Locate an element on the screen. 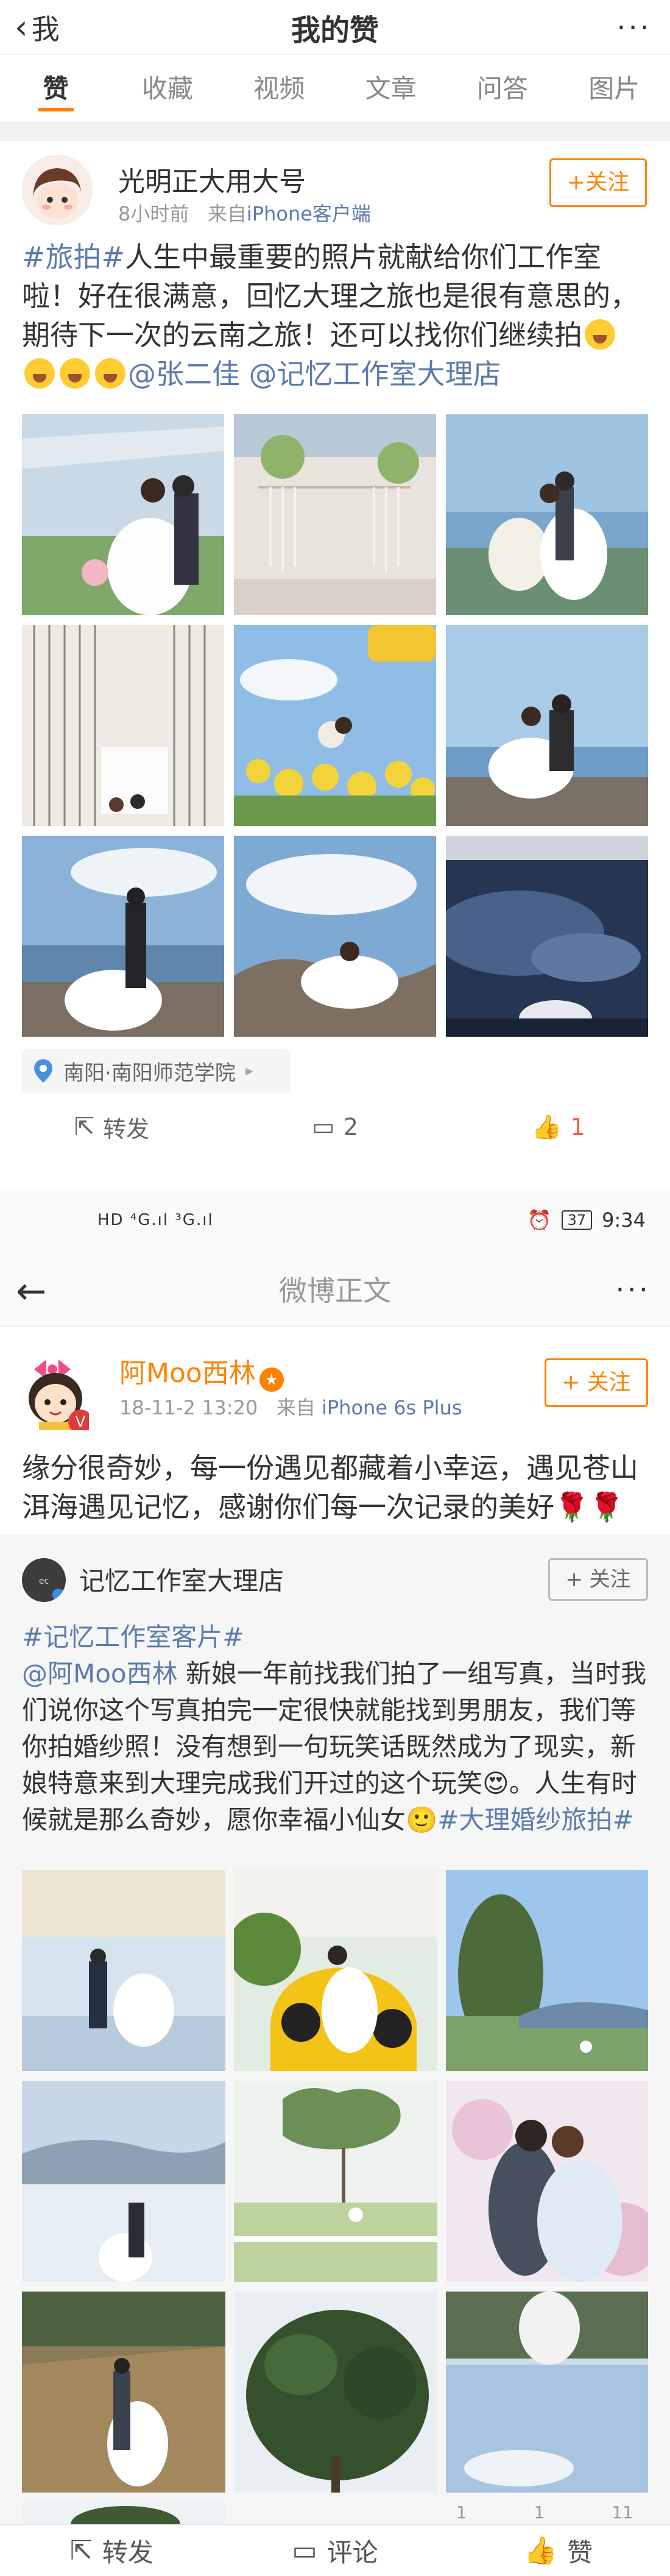 The image size is (670, 2576). mention-link: @阿Moo西林 is located at coordinates (100, 1674).